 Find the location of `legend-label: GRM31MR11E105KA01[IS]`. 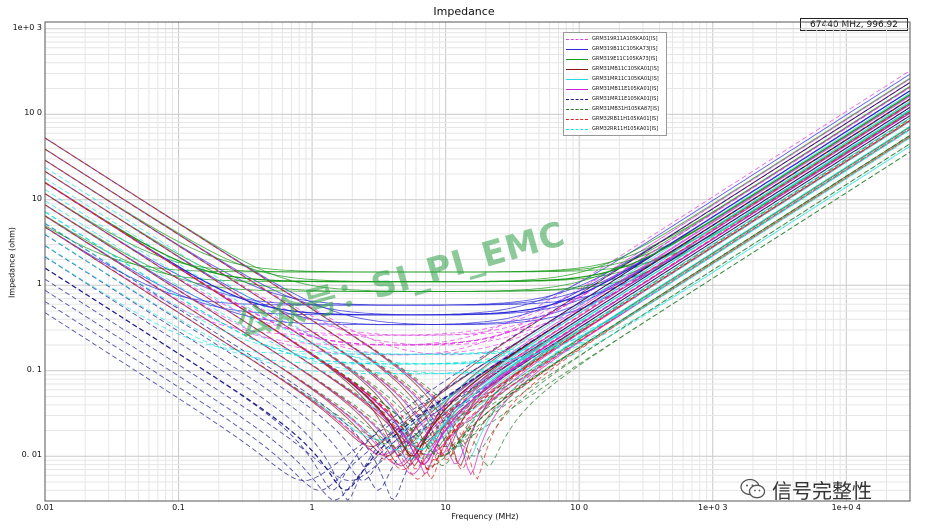

legend-label: GRM31MR11E105KA01[IS] is located at coordinates (625, 99).